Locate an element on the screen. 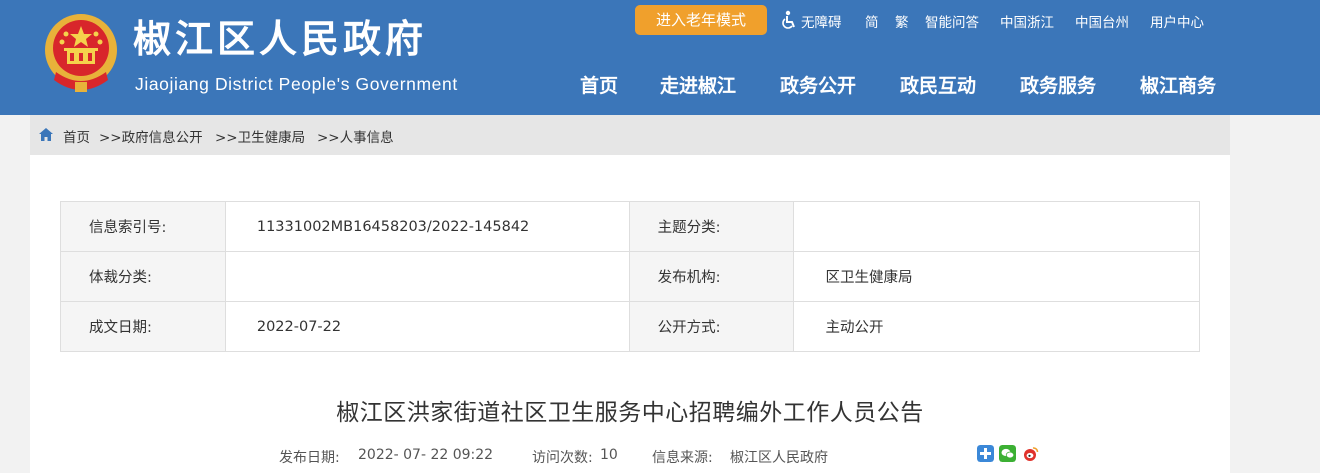  org-label: 发布机构: is located at coordinates (711, 276).